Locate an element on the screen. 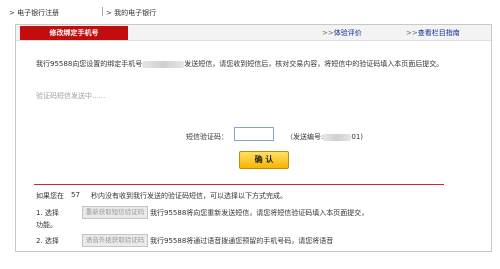 The height and width of the screenshot is (269, 500). masked-serial is located at coordinates (337, 137).